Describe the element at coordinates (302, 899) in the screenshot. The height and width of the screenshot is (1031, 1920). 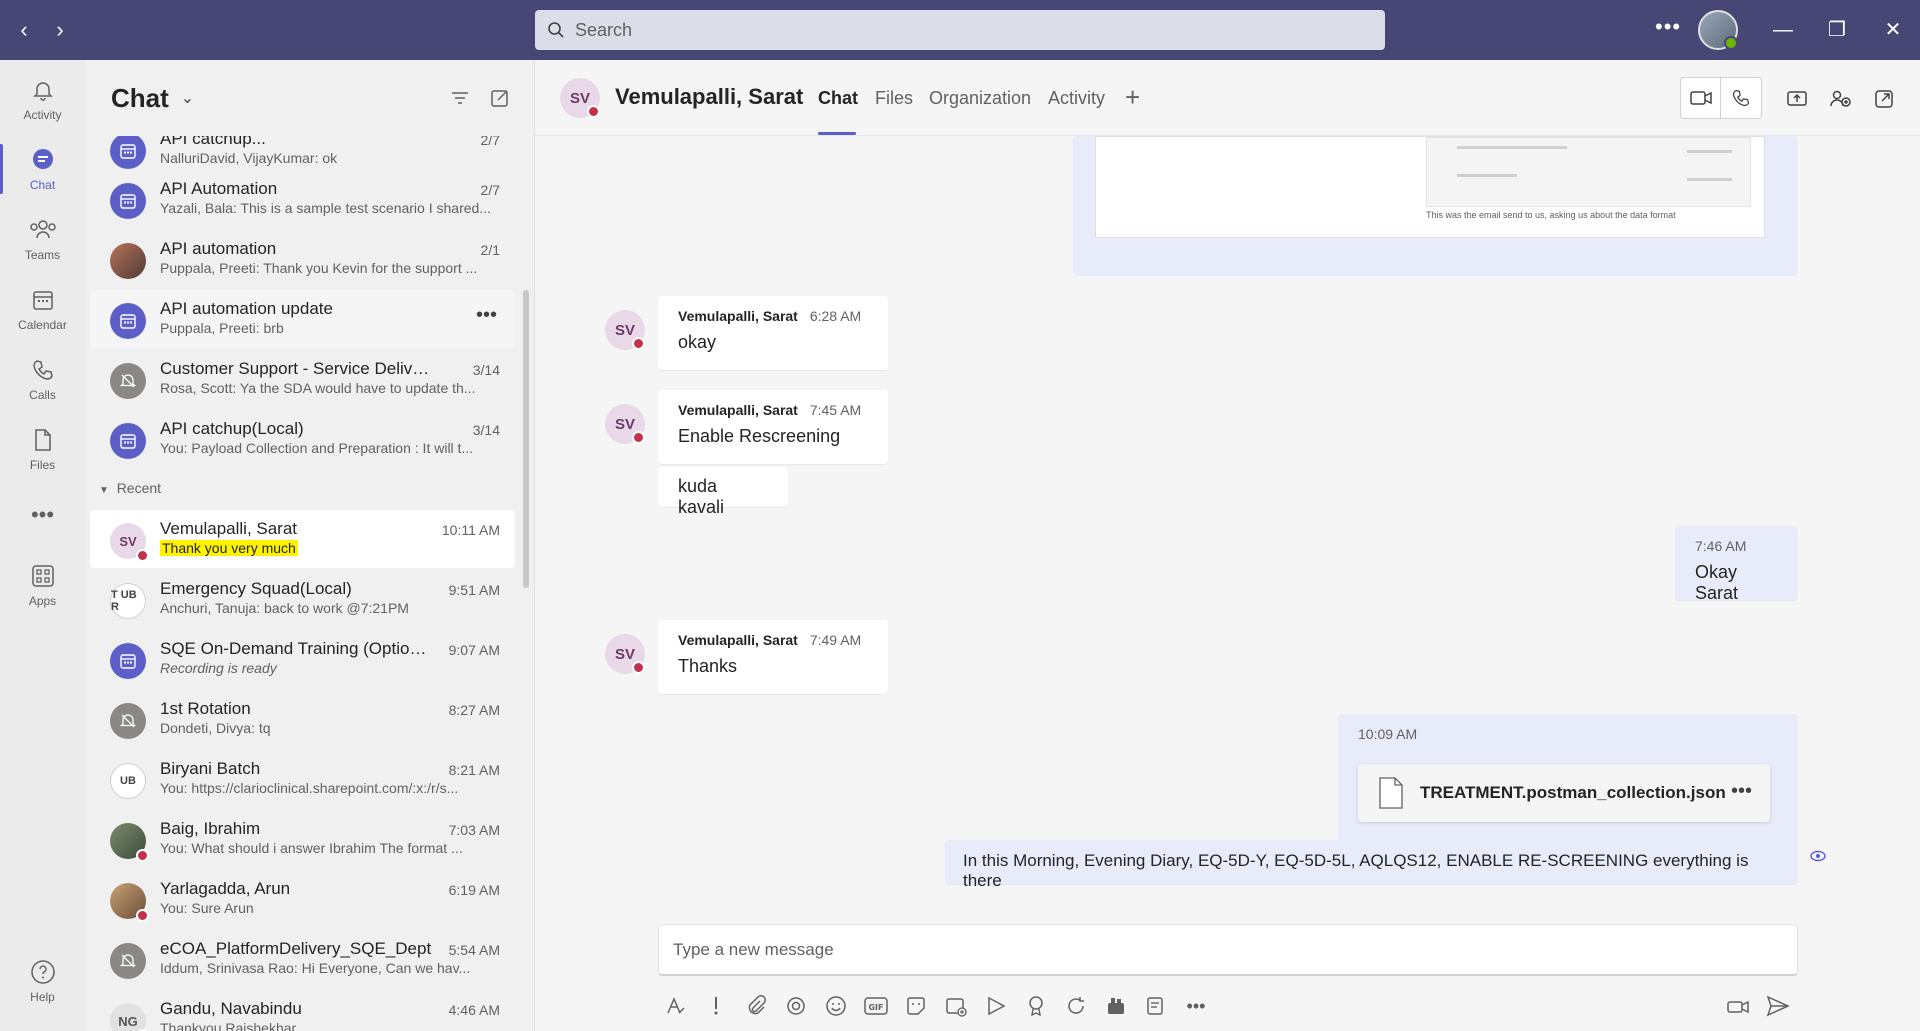
I see `list-item: Yarlagadda, Arun You: Sure Arun 6:19 AM` at that location.